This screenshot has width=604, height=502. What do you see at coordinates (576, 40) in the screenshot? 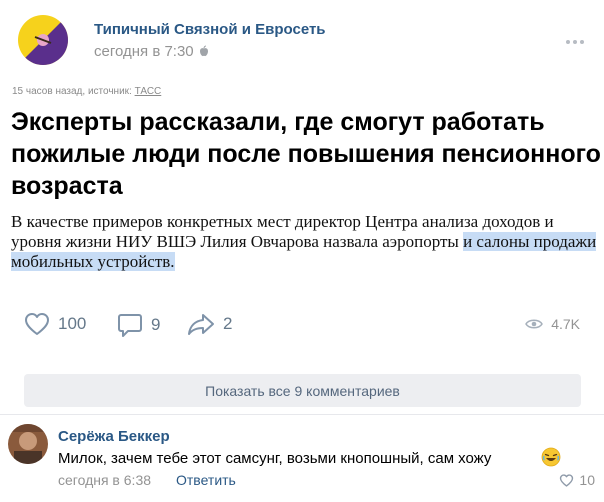
I see `more-options-icon` at bounding box center [576, 40].